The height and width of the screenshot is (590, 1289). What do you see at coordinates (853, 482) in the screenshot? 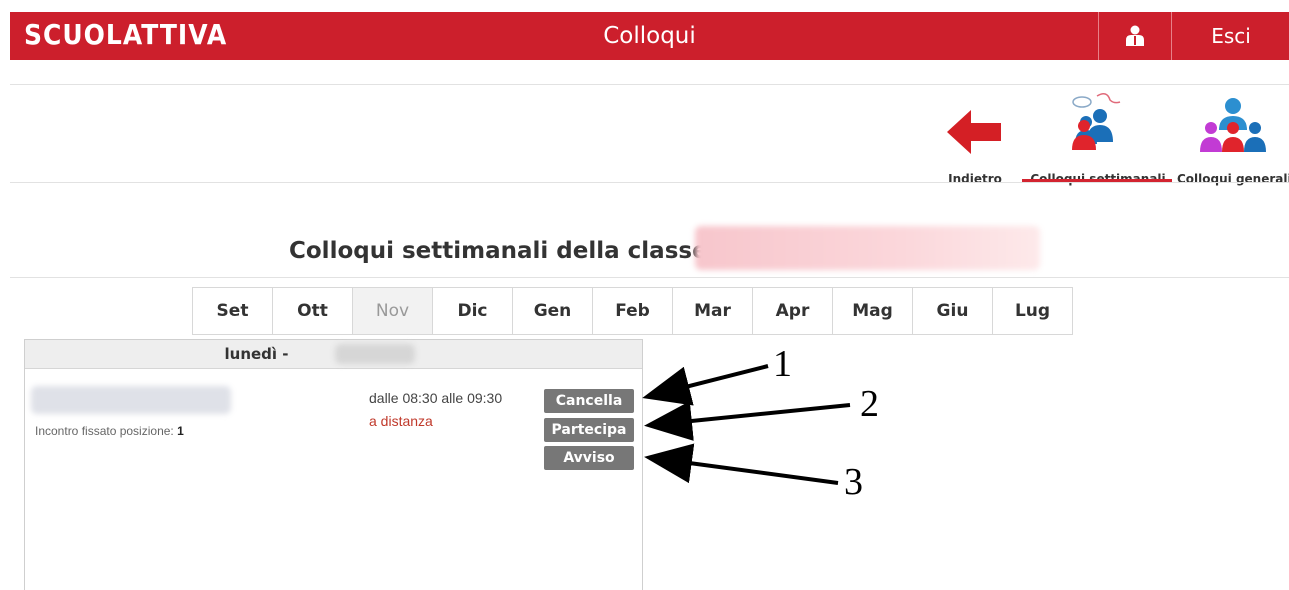
I see `annotation-number-3: 3` at bounding box center [853, 482].